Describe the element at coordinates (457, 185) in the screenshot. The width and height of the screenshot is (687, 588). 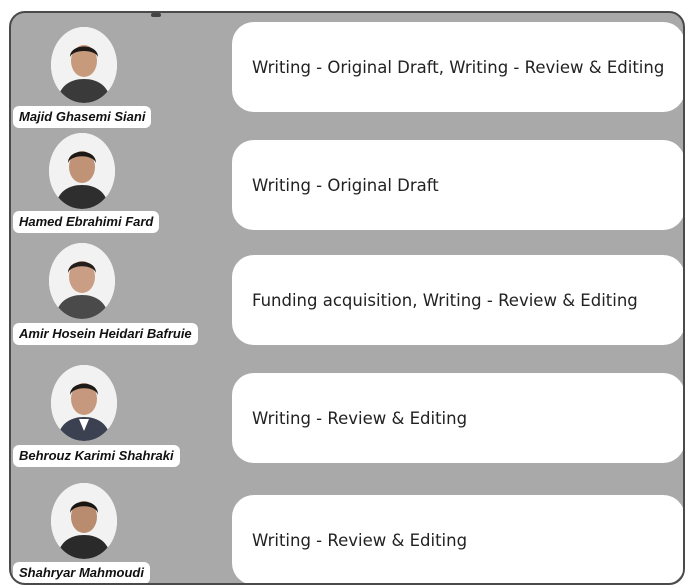
I see `contribution-role: Writing - Original Draft` at that location.